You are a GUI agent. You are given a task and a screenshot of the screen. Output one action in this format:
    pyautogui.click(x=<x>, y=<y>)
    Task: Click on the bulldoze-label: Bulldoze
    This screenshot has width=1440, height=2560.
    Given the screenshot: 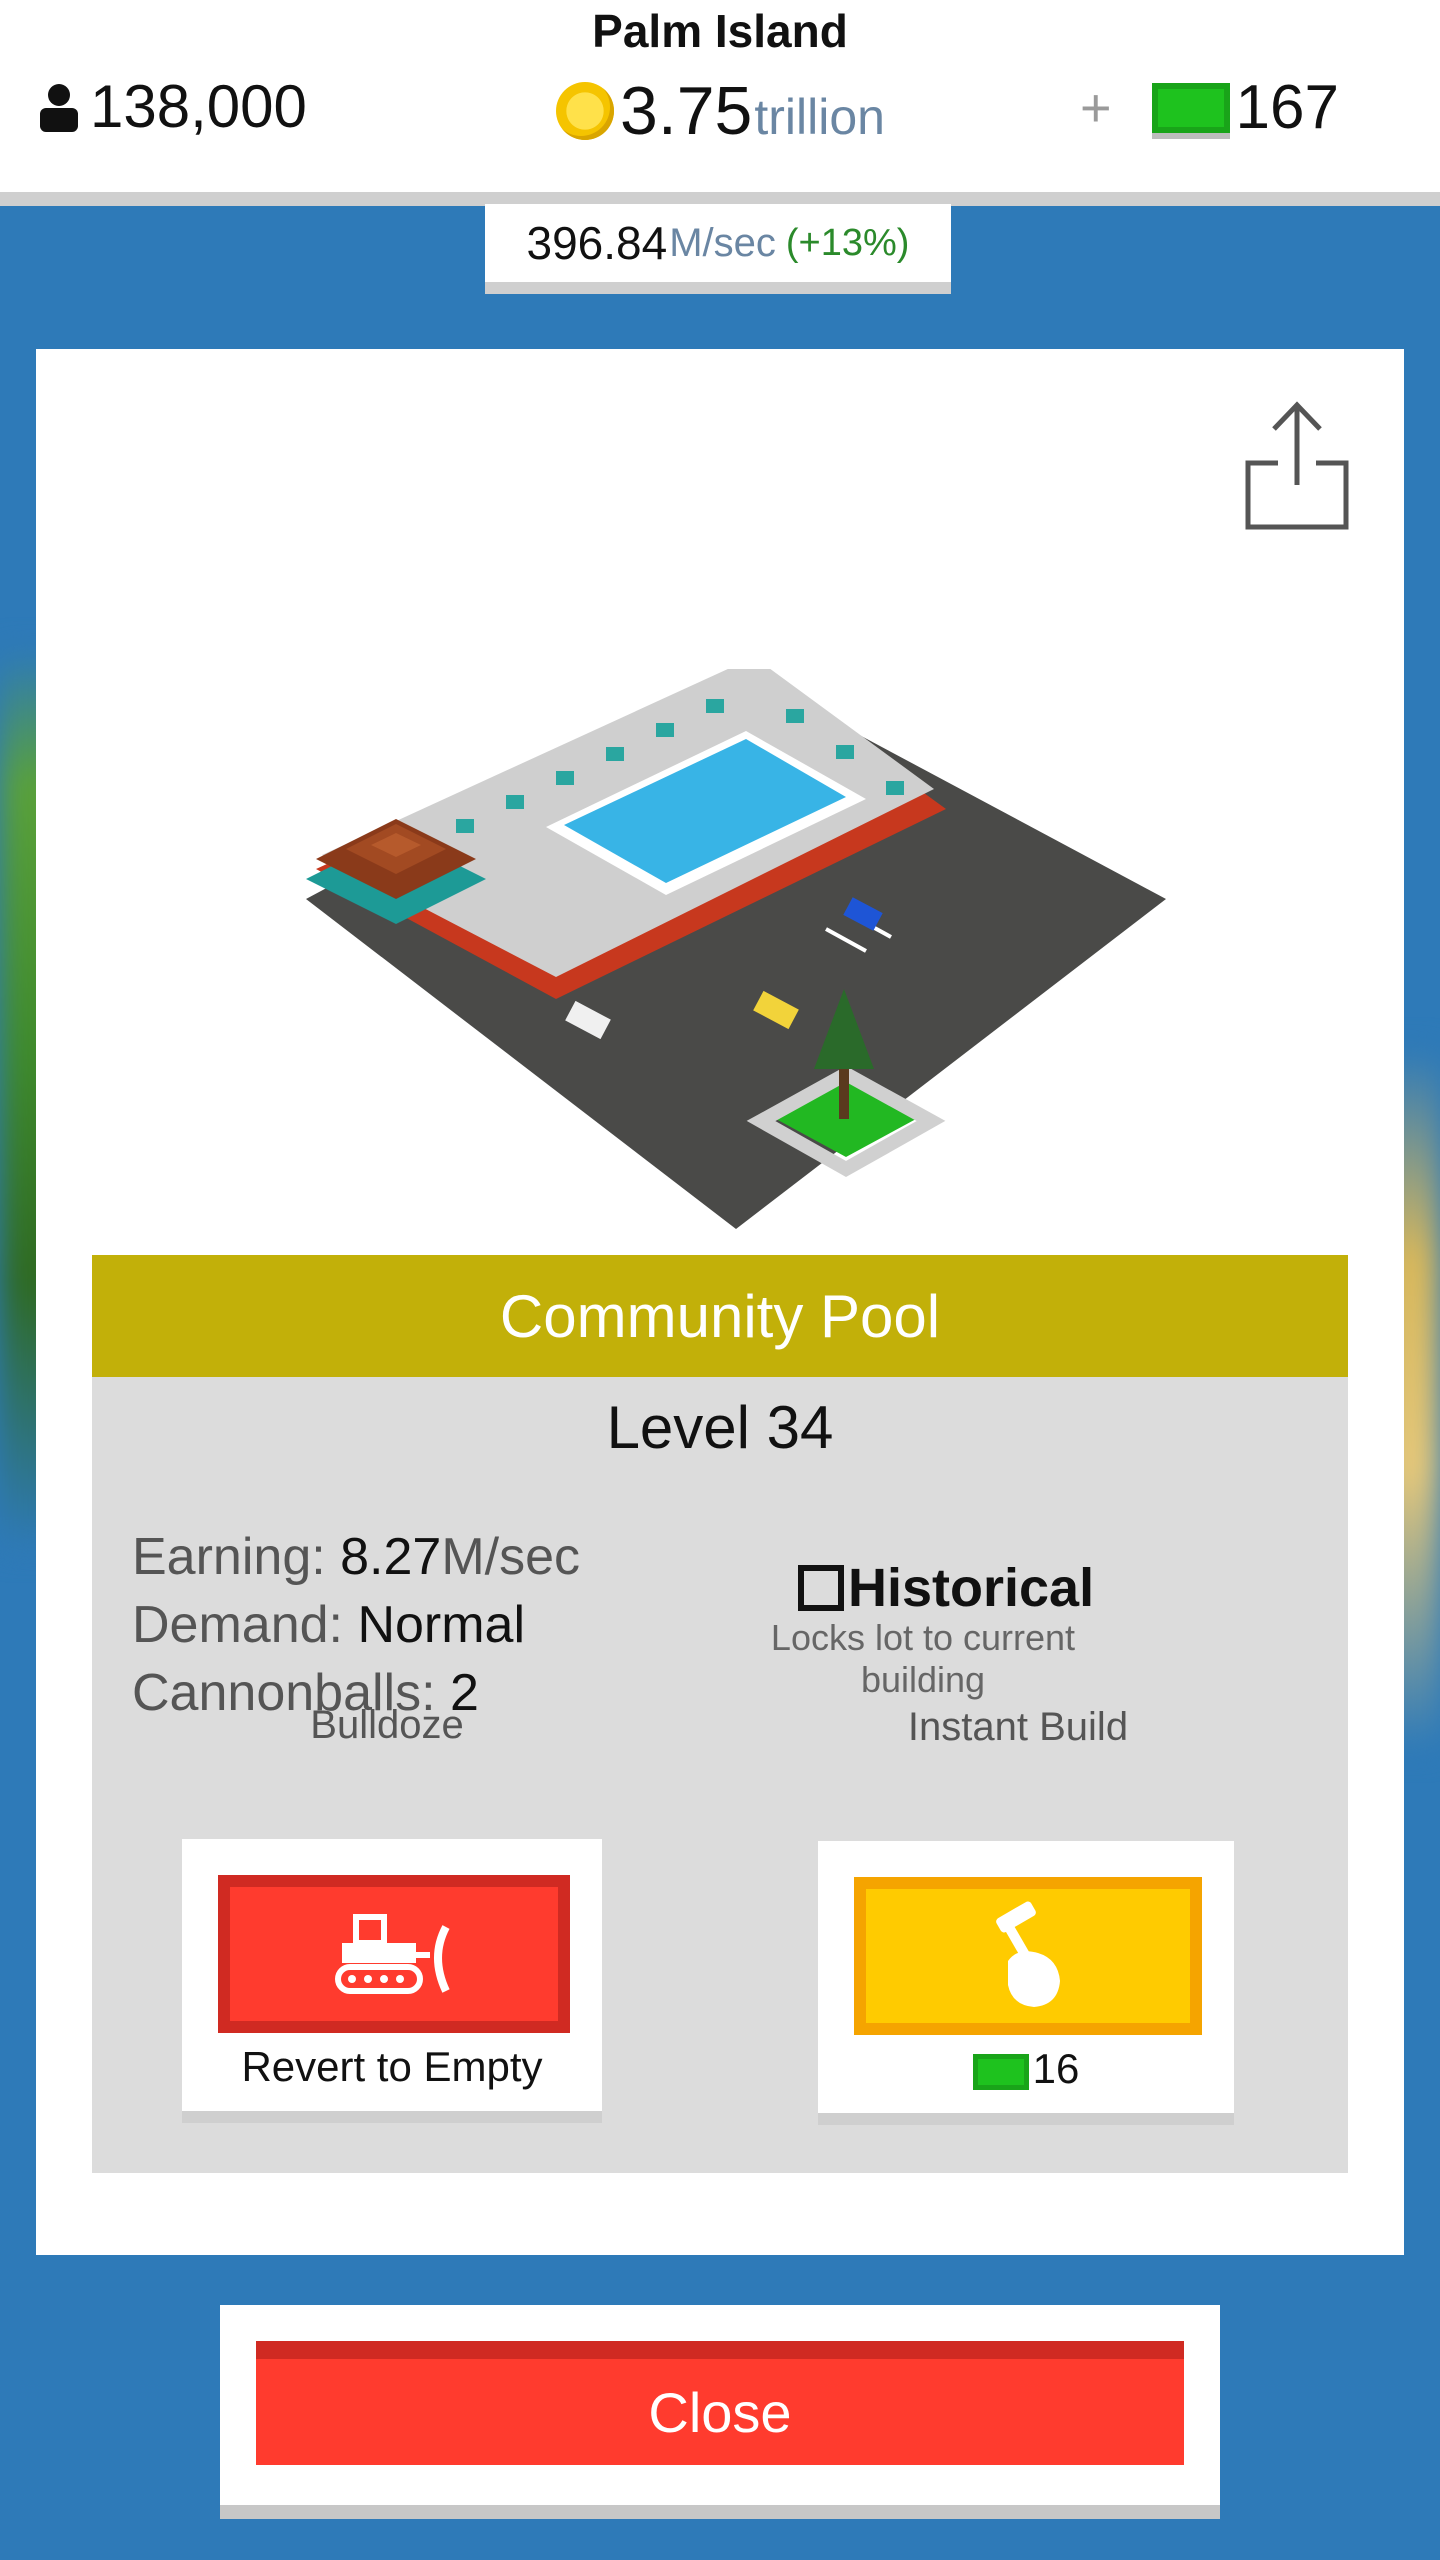 What is the action you would take?
    pyautogui.click(x=387, y=1725)
    